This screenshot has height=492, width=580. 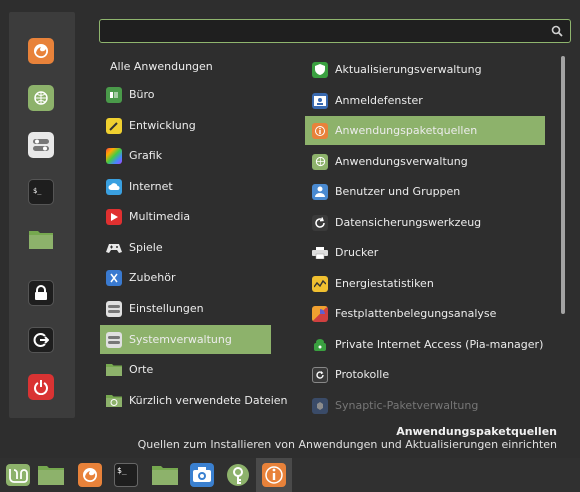 I want to click on category-grafik: Grafik, so click(x=185, y=155).